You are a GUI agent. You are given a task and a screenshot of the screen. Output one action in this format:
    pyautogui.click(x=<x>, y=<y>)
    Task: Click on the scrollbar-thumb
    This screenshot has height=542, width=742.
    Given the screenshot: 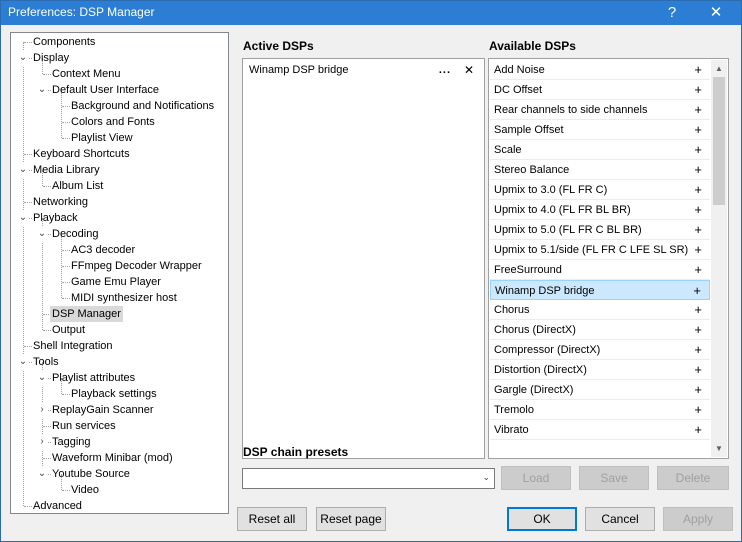 What is the action you would take?
    pyautogui.click(x=719, y=141)
    